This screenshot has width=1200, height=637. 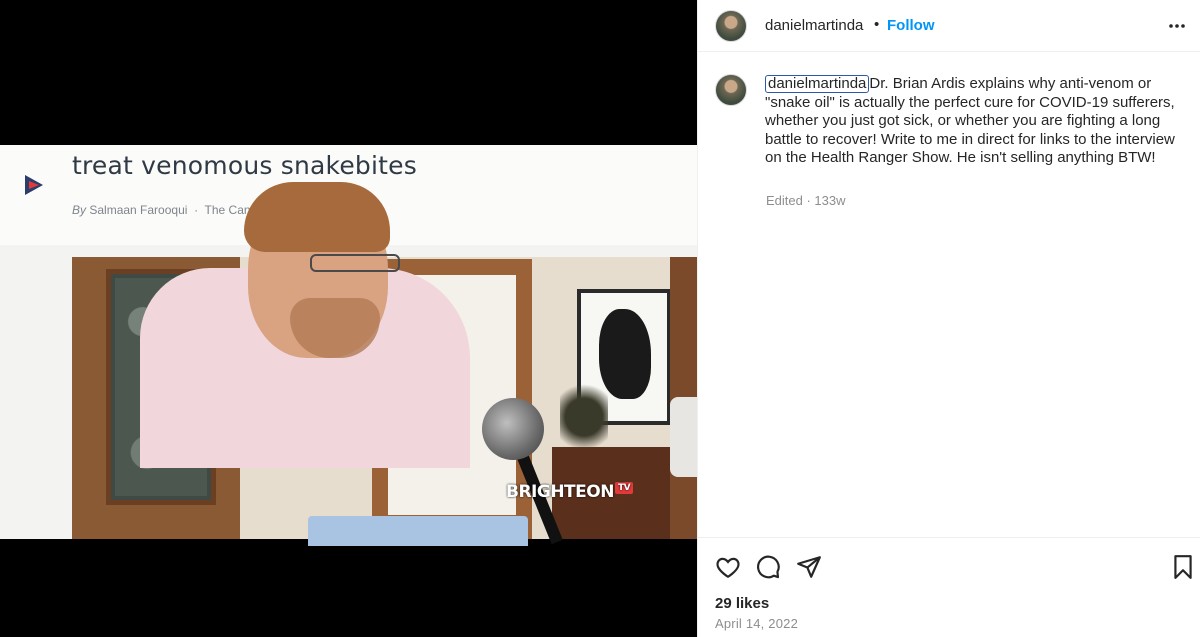 I want to click on byline-by: By, so click(x=79, y=210).